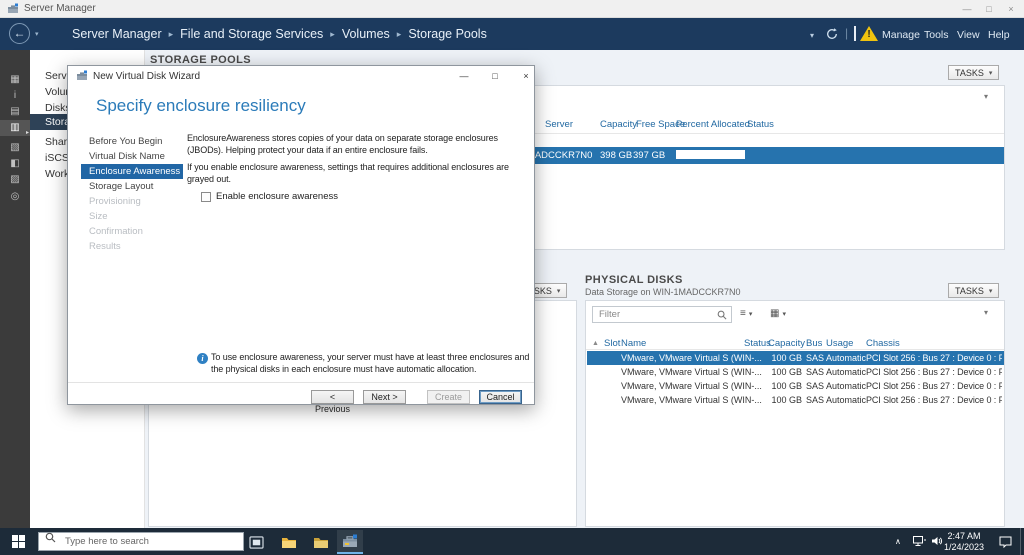 Image resolution: width=1024 pixels, height=555 pixels. I want to click on show-desktop-button, so click(1022, 541).